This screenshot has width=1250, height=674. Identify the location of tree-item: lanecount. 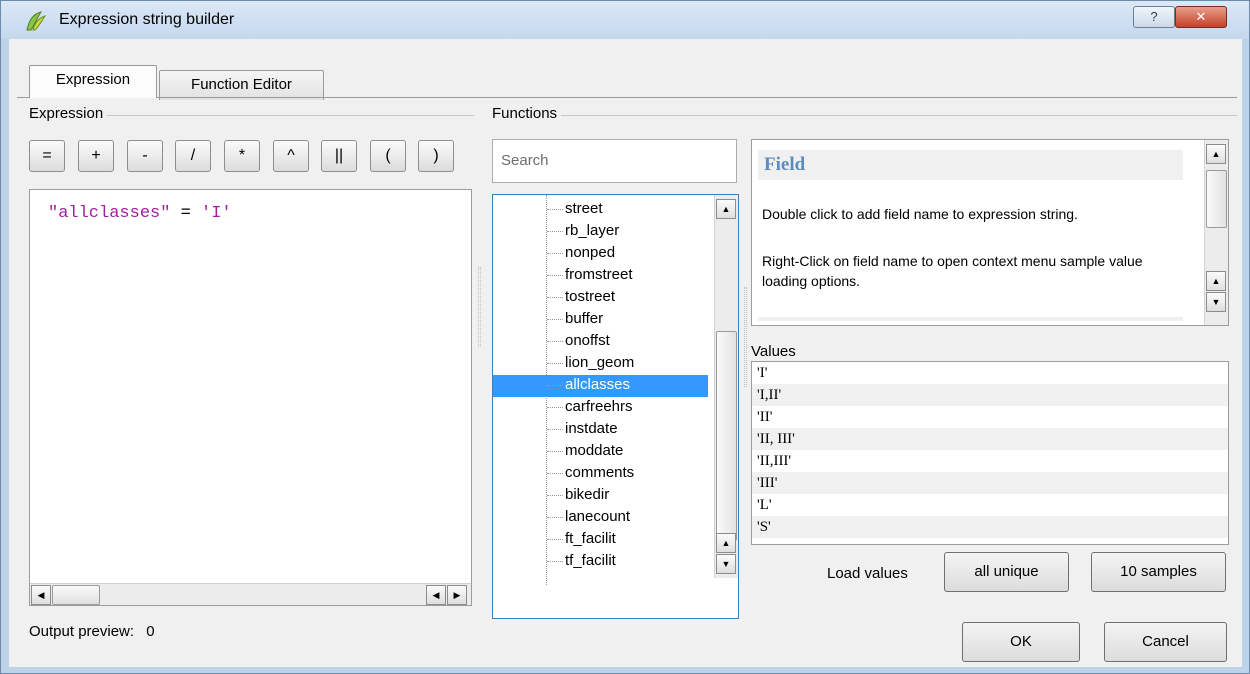
(600, 518).